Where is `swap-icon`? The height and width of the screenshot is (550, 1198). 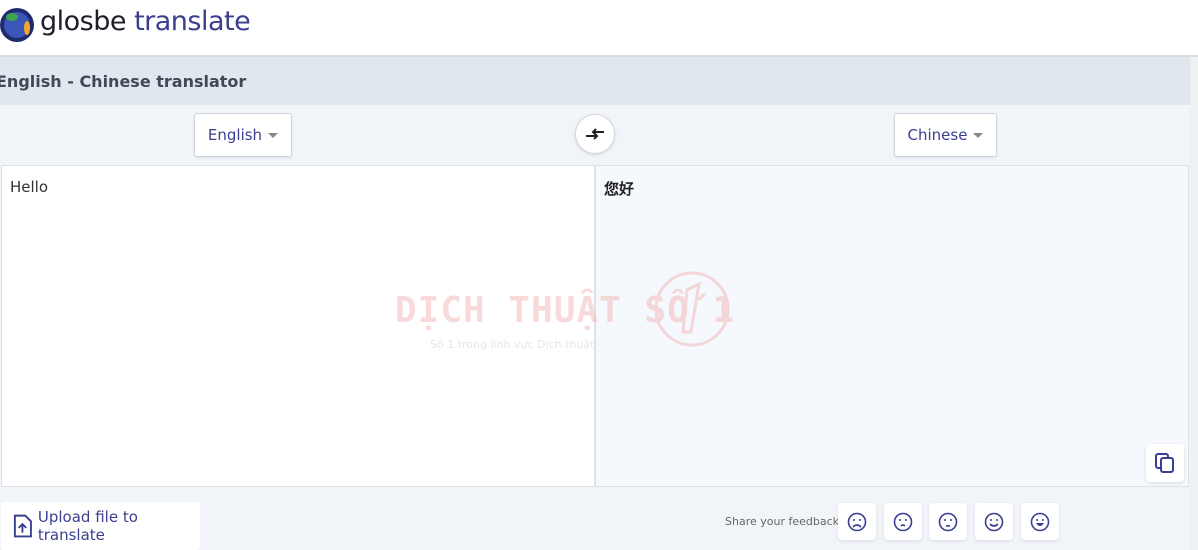
swap-icon is located at coordinates (595, 134).